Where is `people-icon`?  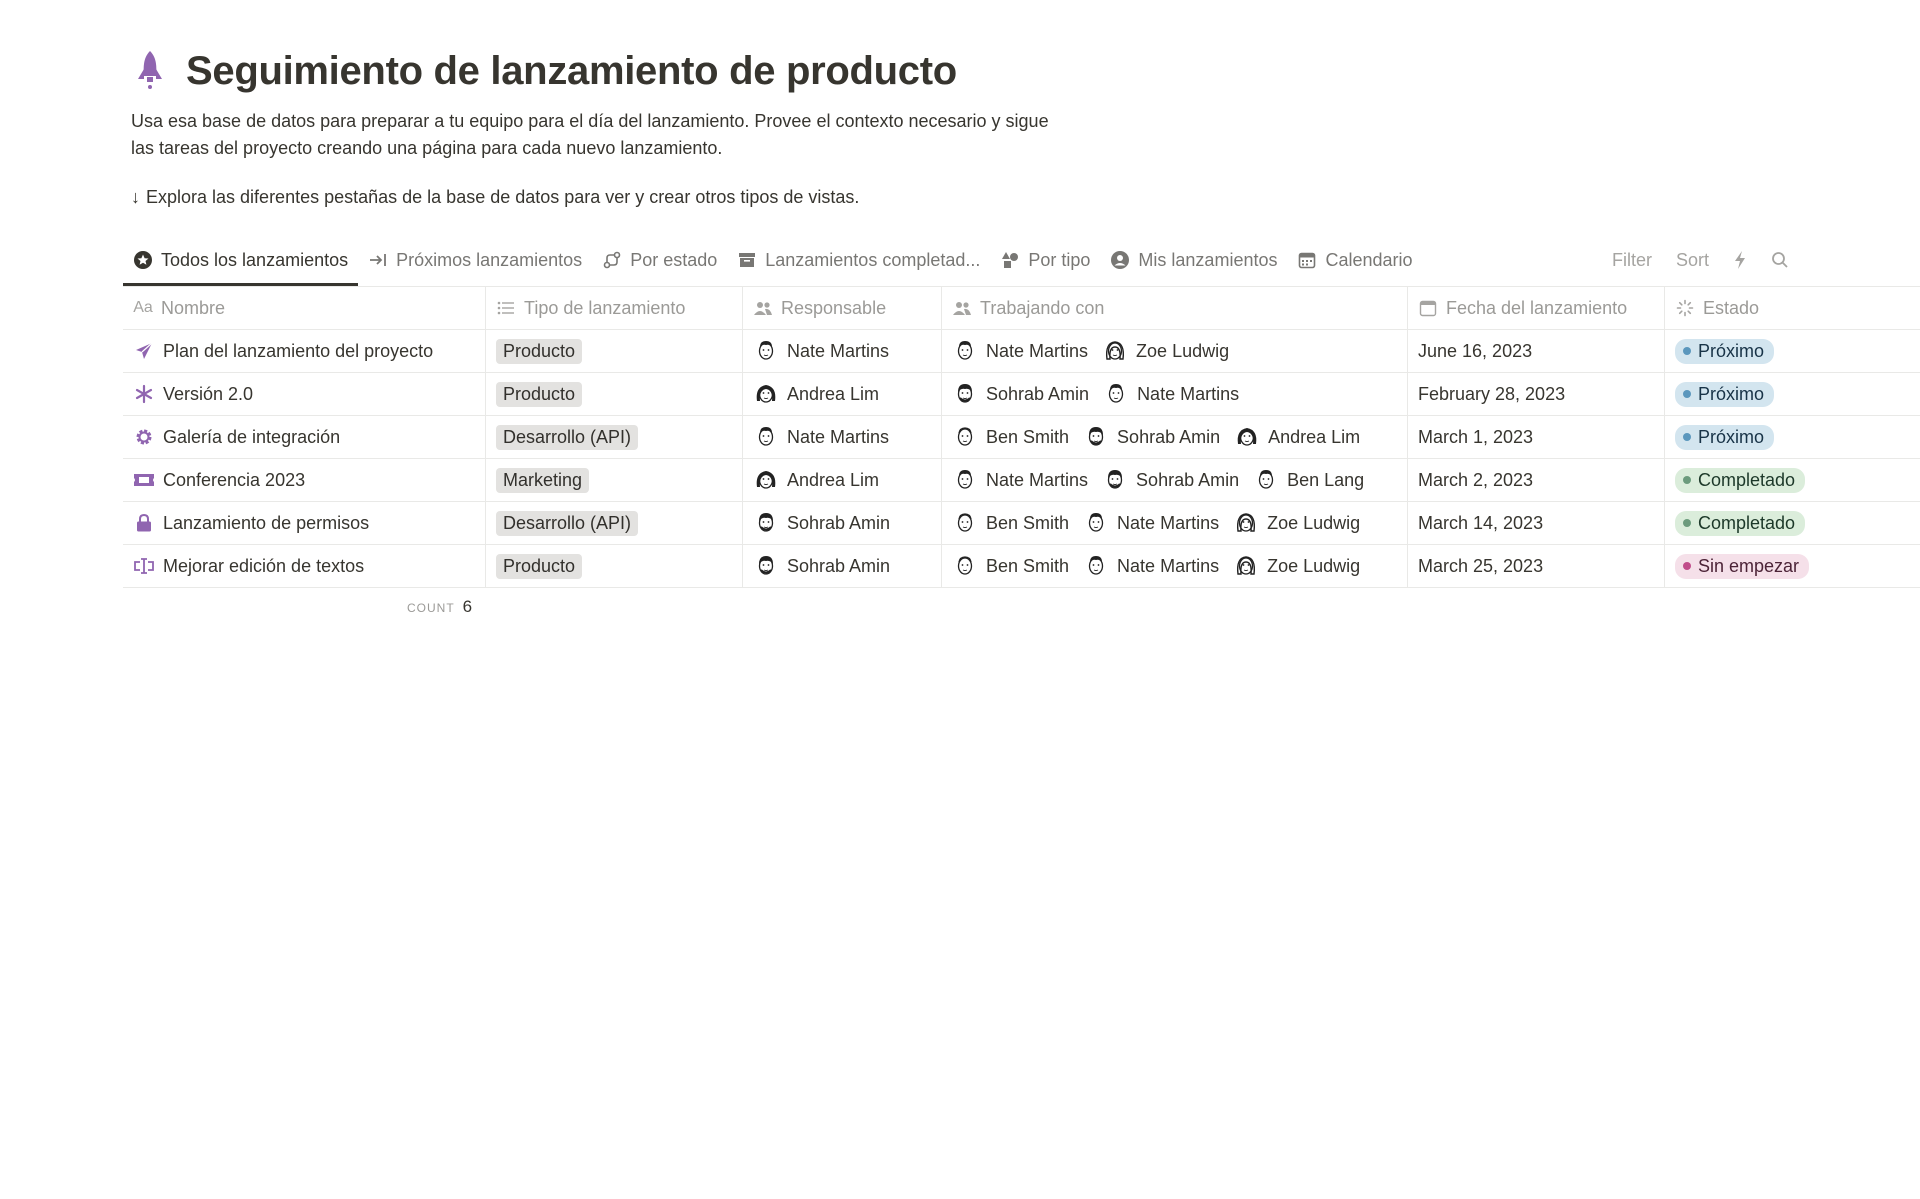 people-icon is located at coordinates (962, 308).